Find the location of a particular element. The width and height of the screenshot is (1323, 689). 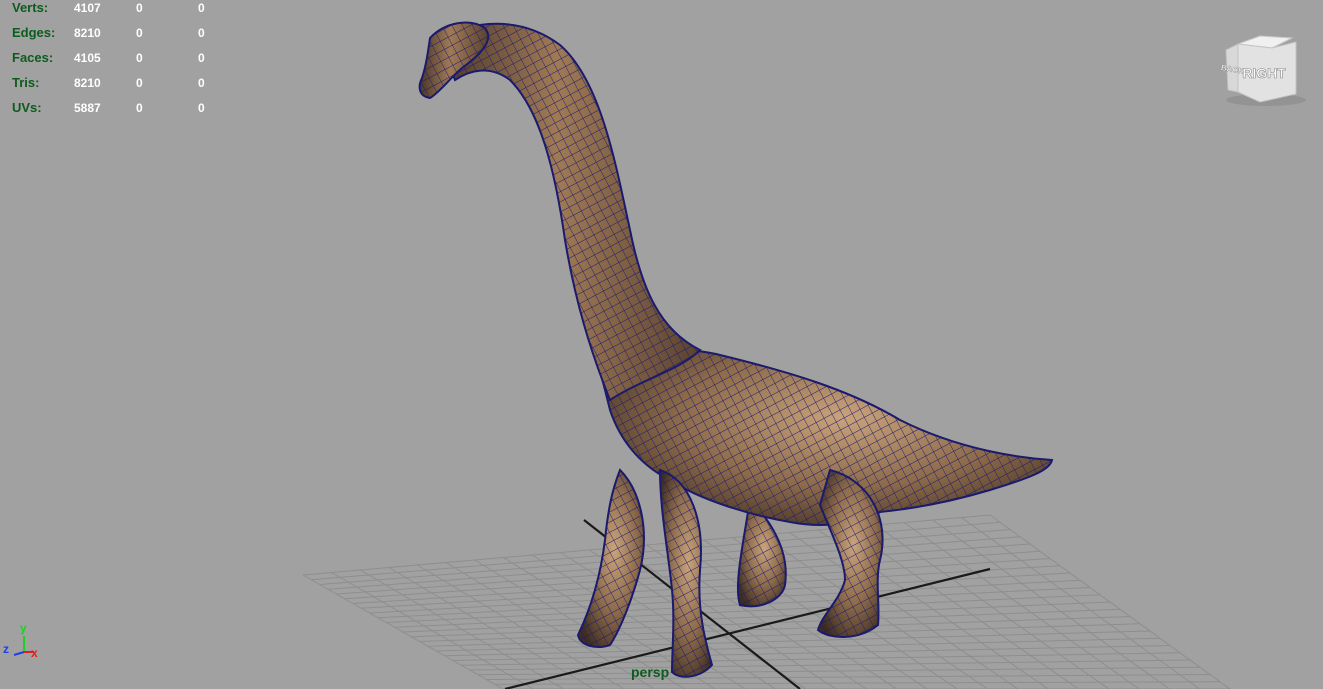

hud-label: Tris: is located at coordinates (26, 82).